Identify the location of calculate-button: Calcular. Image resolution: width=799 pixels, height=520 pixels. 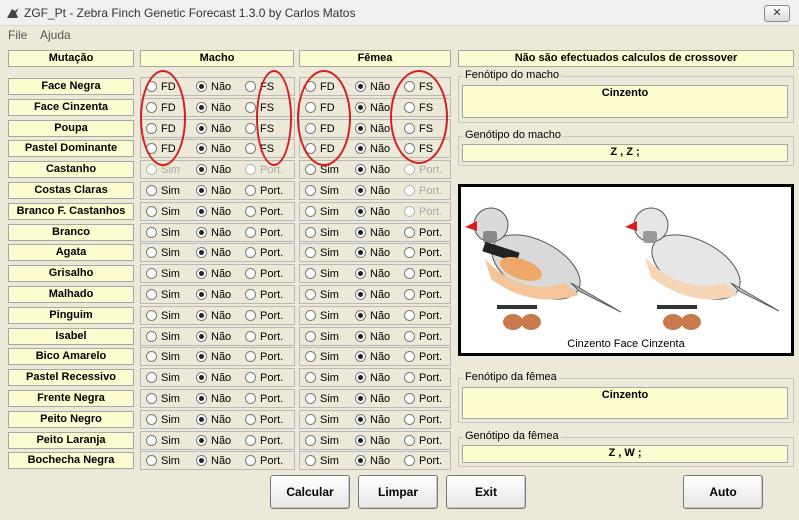
(310, 492).